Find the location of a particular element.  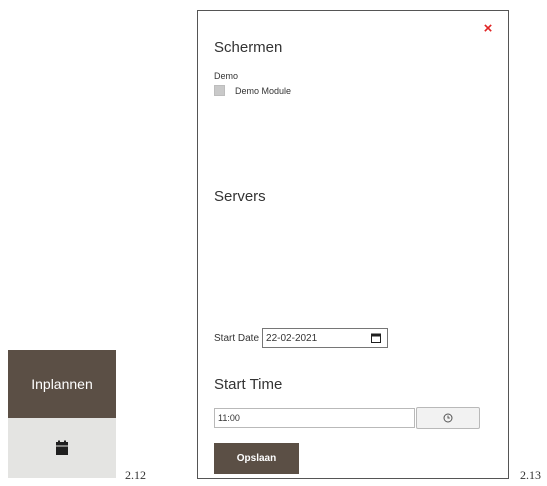

time-picker-button is located at coordinates (448, 418).